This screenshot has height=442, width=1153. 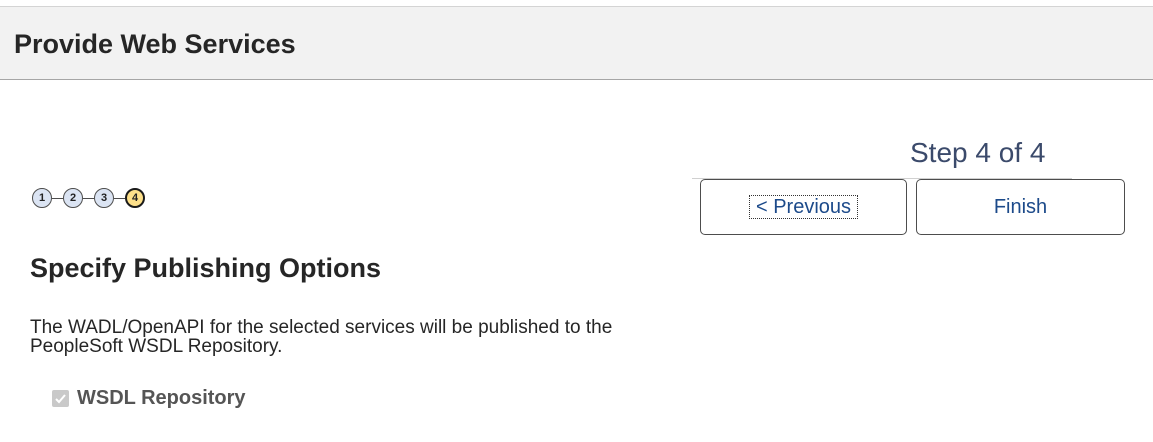 What do you see at coordinates (1020, 207) in the screenshot?
I see `finish-button: Finish` at bounding box center [1020, 207].